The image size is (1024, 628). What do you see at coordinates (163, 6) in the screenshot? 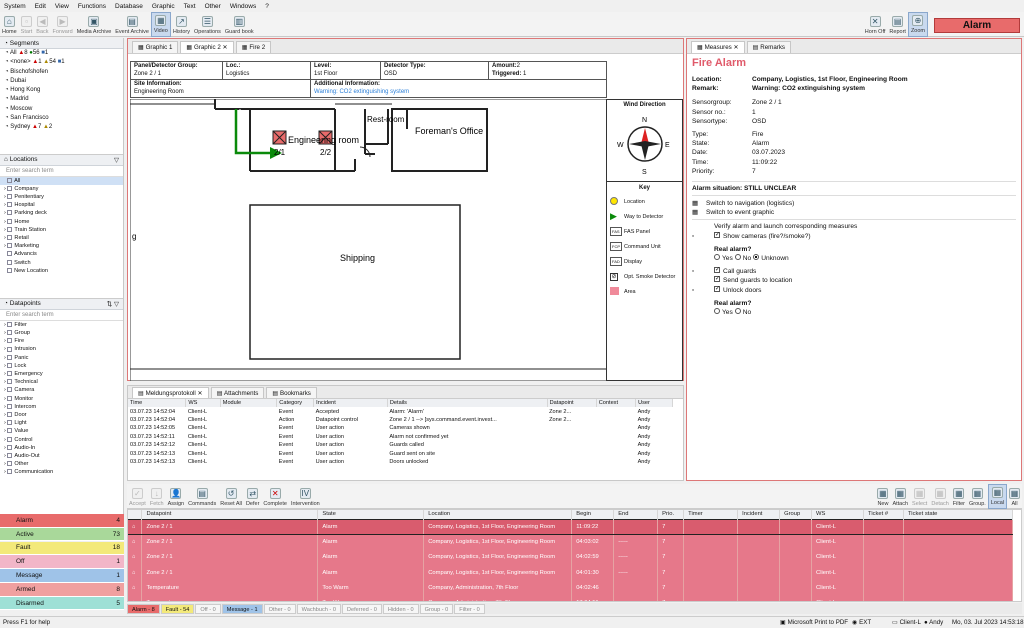
I see `menu-item: Graphic` at bounding box center [163, 6].